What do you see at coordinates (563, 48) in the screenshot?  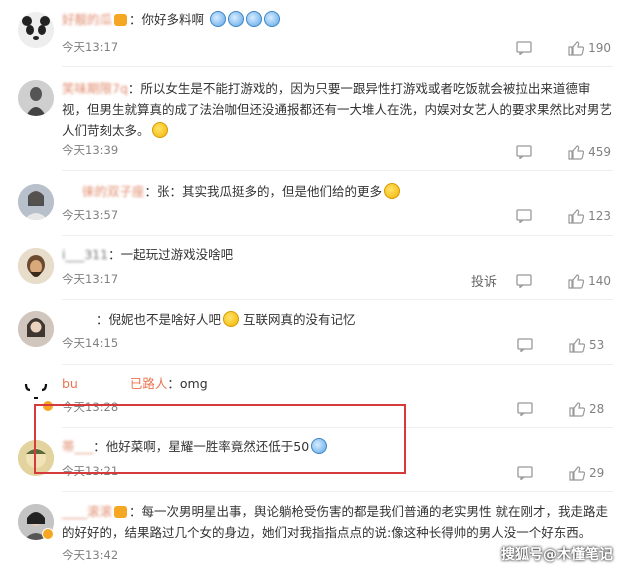 I see `comment-actions: 190` at bounding box center [563, 48].